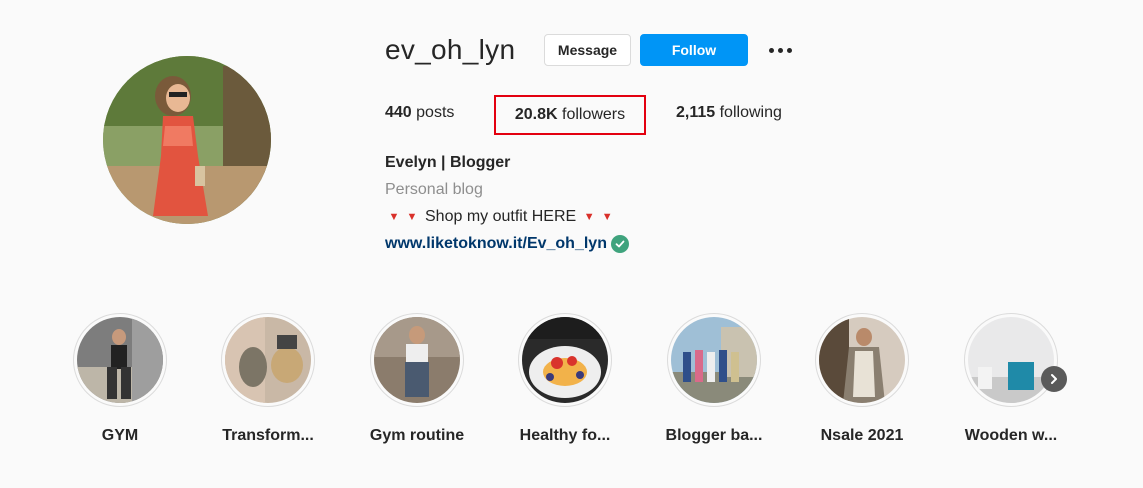  I want to click on follow-button: Follow, so click(694, 50).